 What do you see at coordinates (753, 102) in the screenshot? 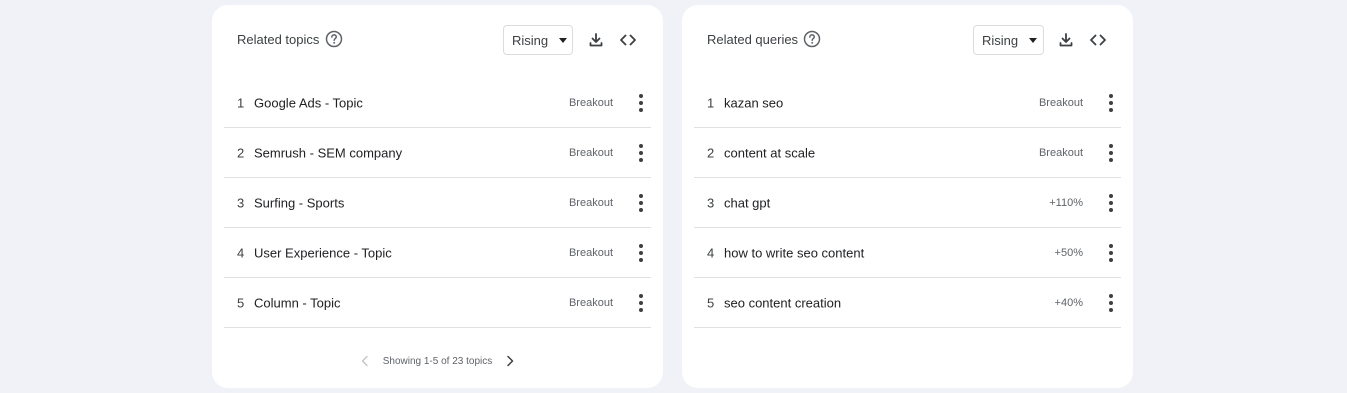
I see `row-label: kazan seo` at bounding box center [753, 102].